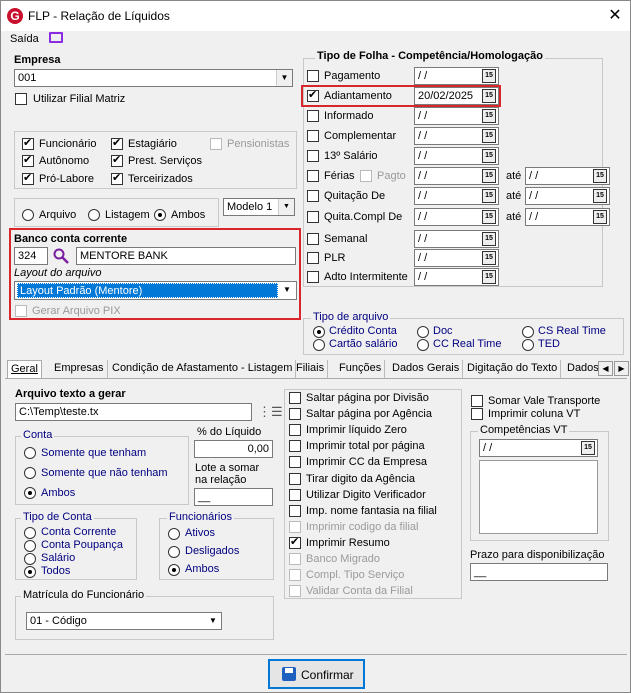  Describe the element at coordinates (30, 546) in the screenshot. I see `conta-poupanca-radio` at that location.